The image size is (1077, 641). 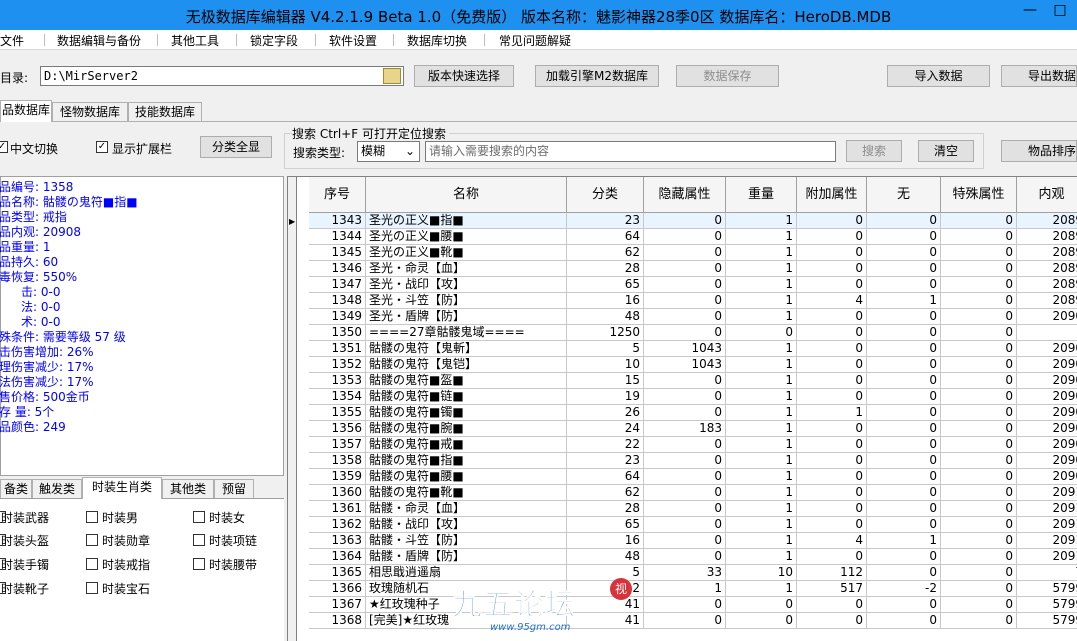 I want to click on table-cell-col-category: 19, so click(x=605, y=397).